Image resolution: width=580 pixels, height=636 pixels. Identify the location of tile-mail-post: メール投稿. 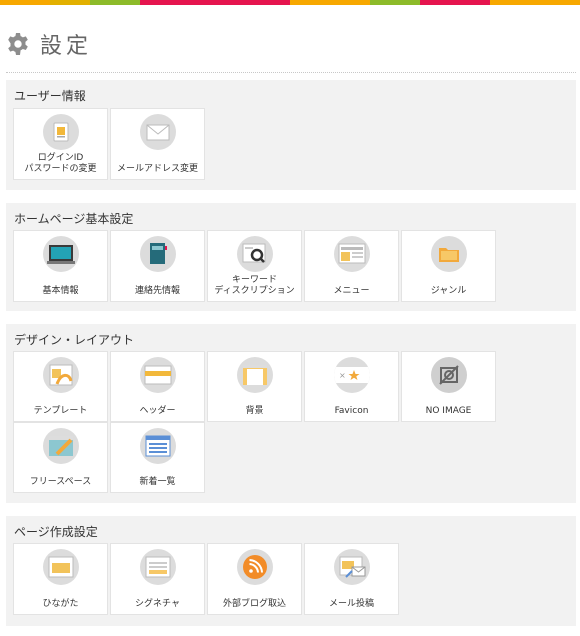
(351, 579).